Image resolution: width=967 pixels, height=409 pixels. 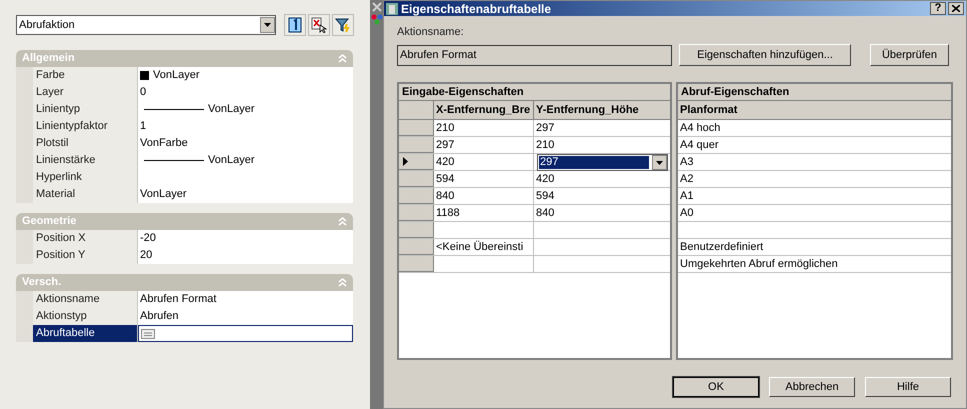 What do you see at coordinates (85, 194) in the screenshot?
I see `property-label: Material` at bounding box center [85, 194].